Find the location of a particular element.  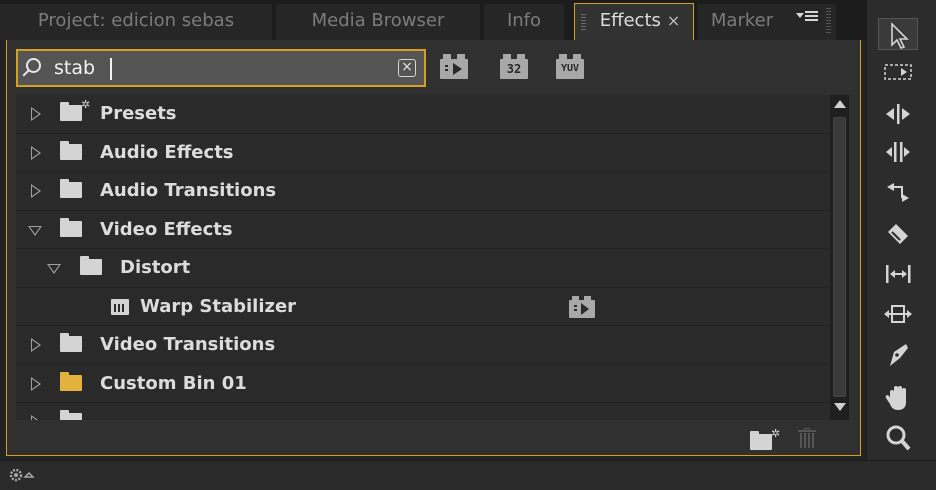

accelerated-effects-filter-button is located at coordinates (455, 67).